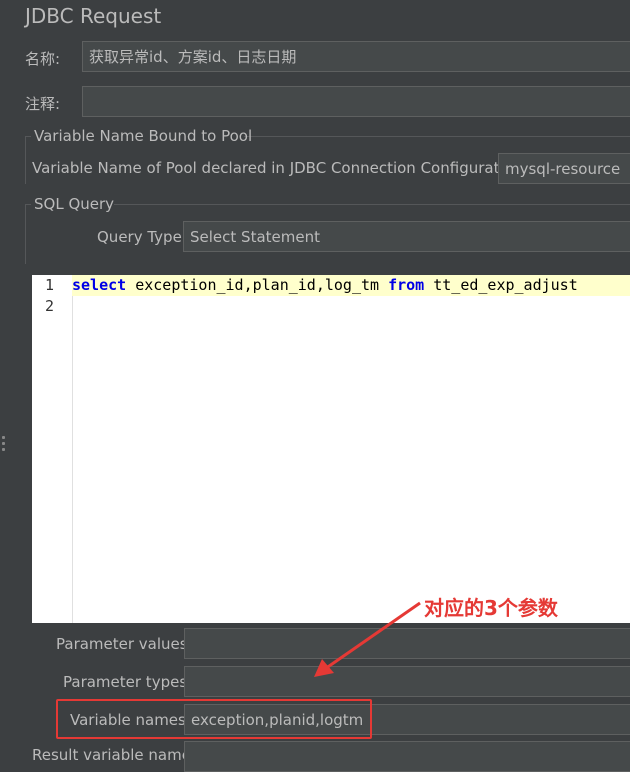  I want to click on pool-group-border-right, so click(437, 136).